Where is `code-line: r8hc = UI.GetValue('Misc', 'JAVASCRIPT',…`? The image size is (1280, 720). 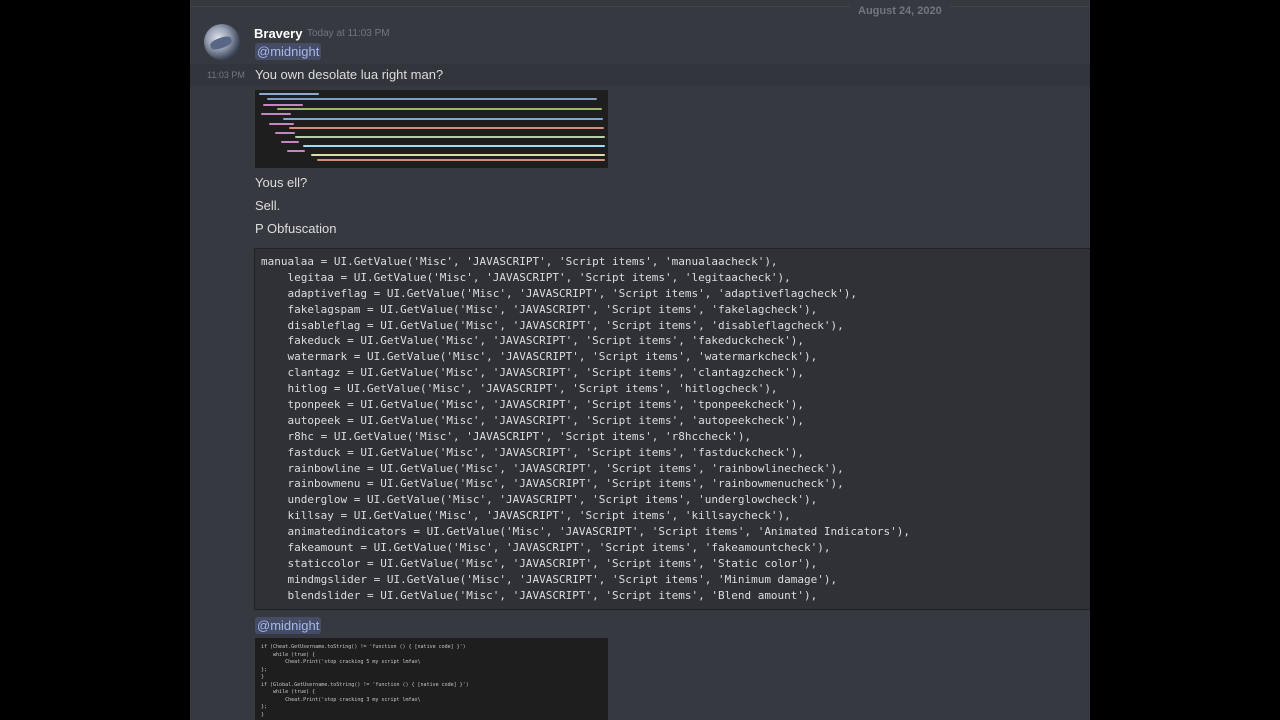
code-line: r8hc = UI.GetValue('Misc', 'JAVASCRIPT',… is located at coordinates (506, 436).